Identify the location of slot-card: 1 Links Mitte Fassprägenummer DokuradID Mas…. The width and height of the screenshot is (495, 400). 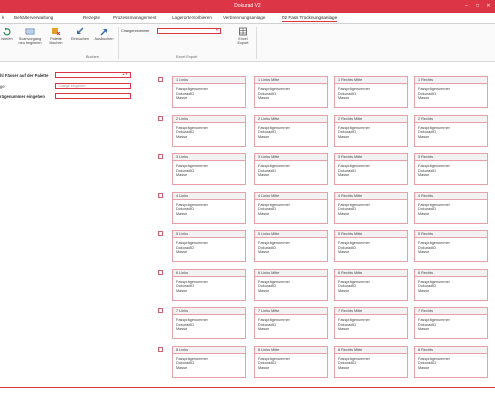
(291, 92).